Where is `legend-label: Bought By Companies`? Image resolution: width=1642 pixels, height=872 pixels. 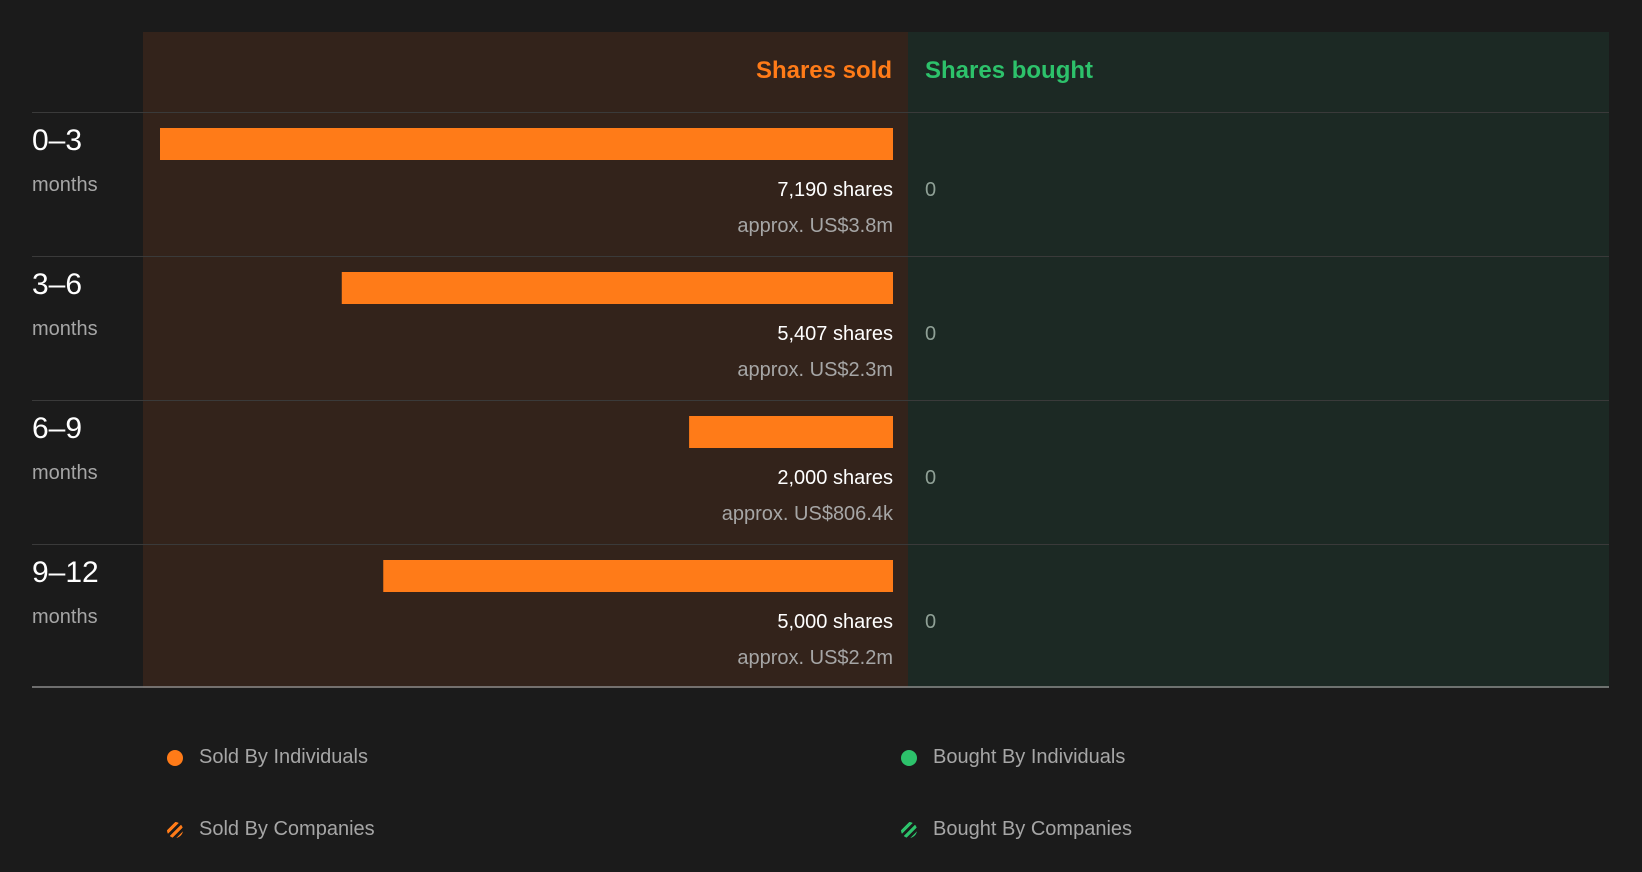 legend-label: Bought By Companies is located at coordinates (1033, 829).